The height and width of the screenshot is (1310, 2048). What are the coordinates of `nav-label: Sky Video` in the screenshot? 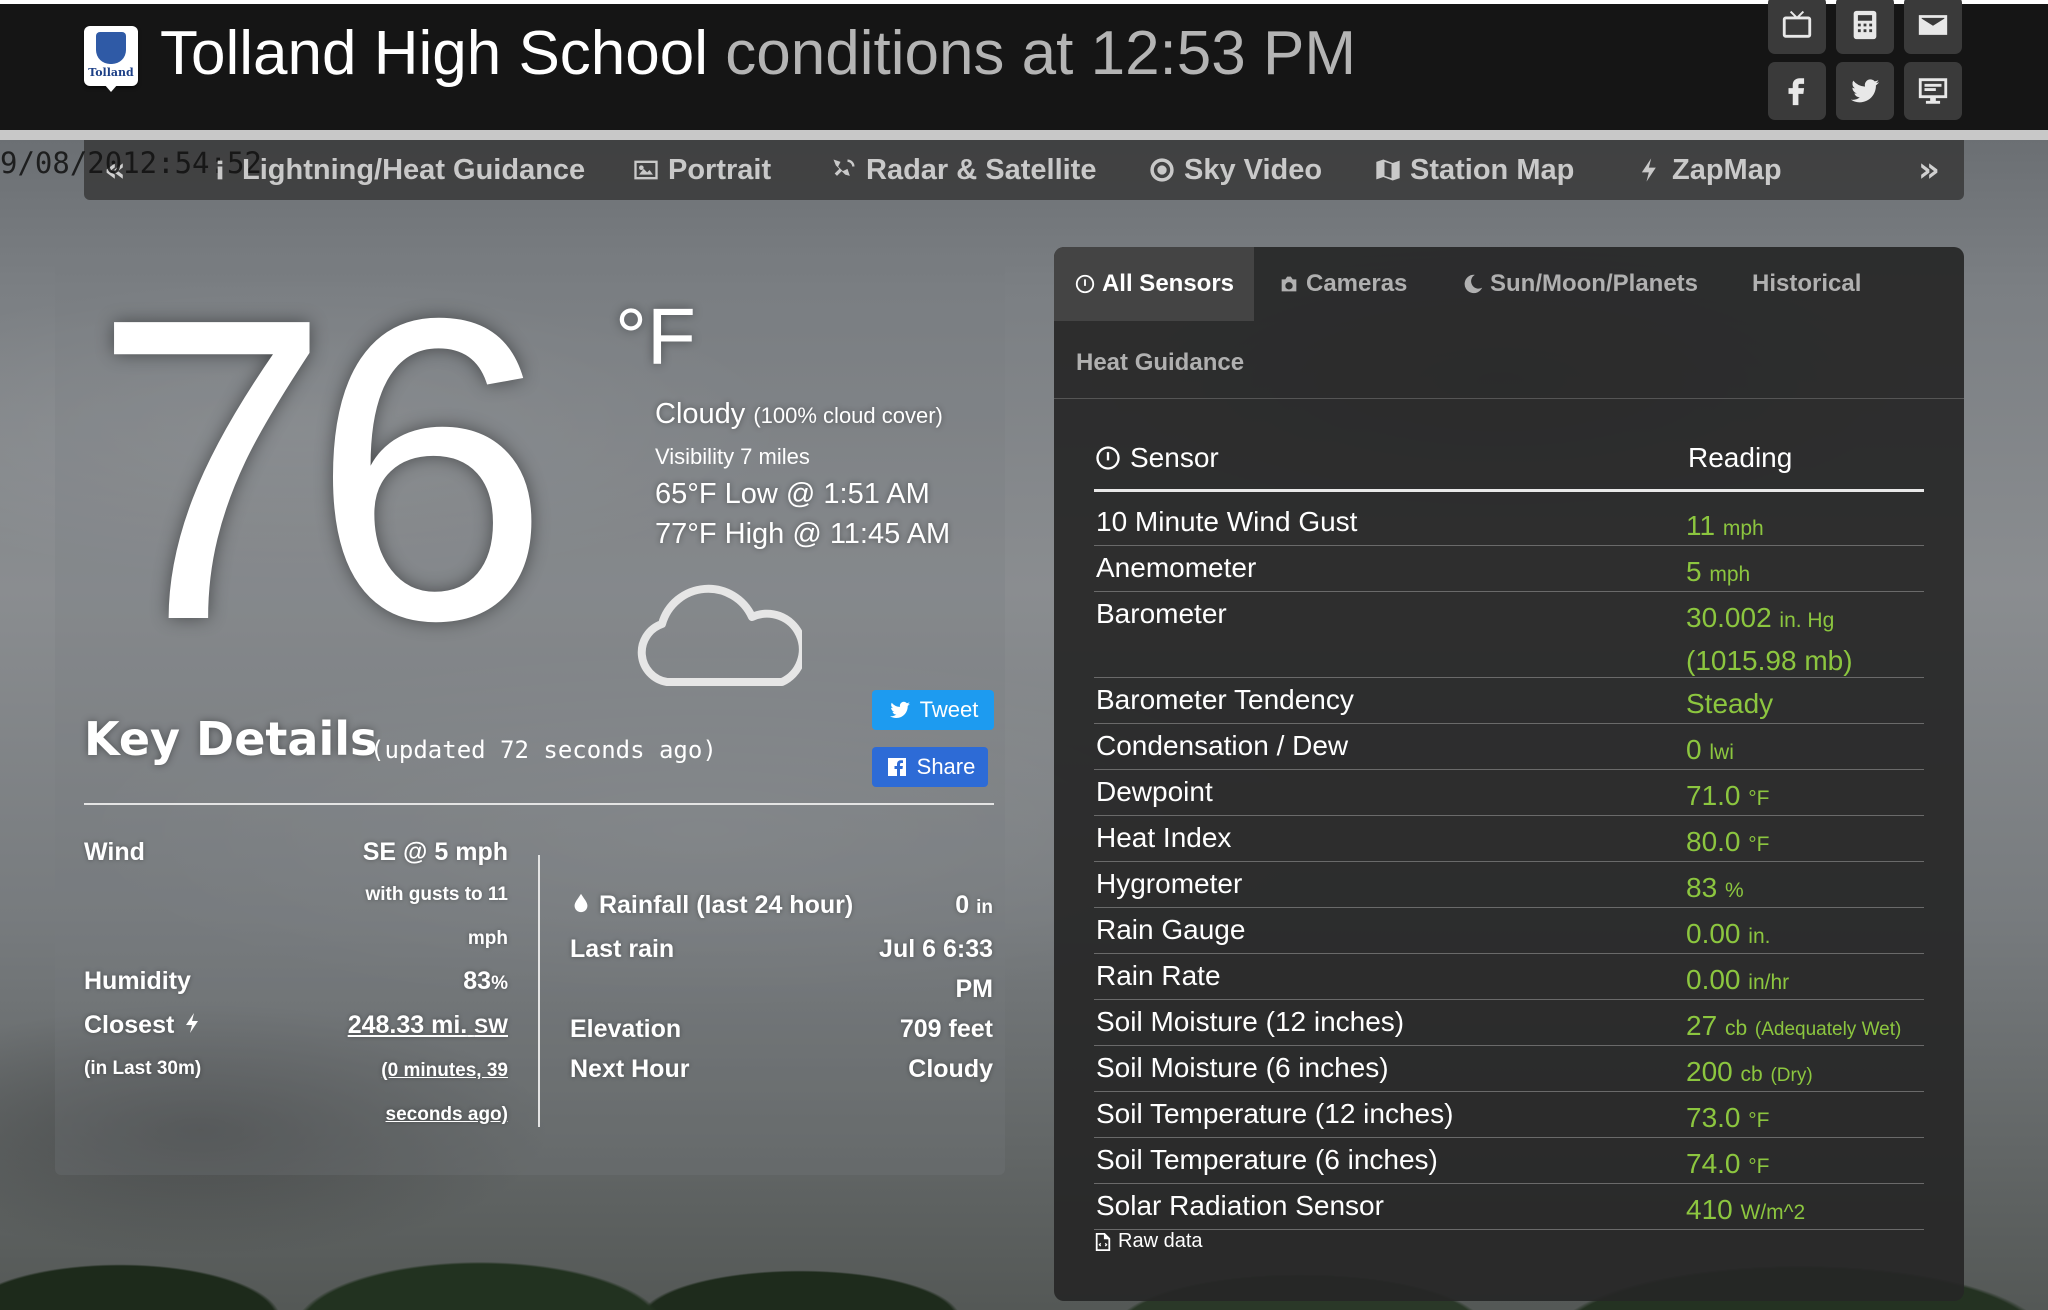 It's located at (1253, 169).